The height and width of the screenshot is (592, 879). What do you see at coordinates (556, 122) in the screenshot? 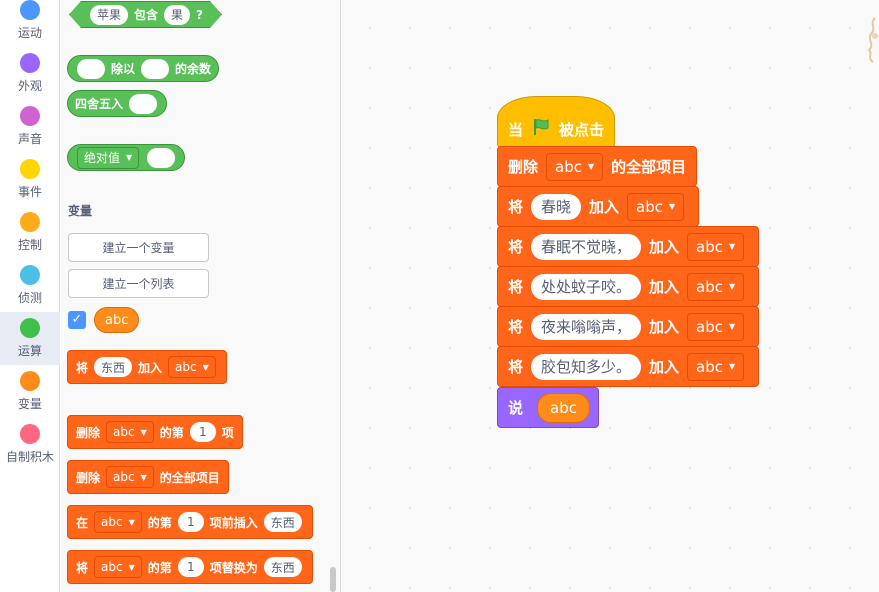
I see `when-flag-clicked-block: 当 被点击` at bounding box center [556, 122].